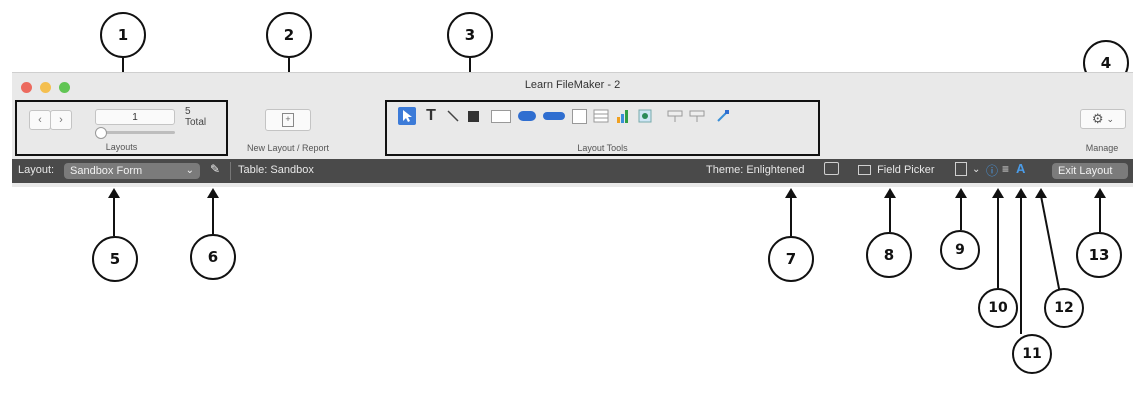 The width and height of the screenshot is (1133, 393). Describe the element at coordinates (276, 170) in the screenshot. I see `table-label: Table: Sandbox` at that location.